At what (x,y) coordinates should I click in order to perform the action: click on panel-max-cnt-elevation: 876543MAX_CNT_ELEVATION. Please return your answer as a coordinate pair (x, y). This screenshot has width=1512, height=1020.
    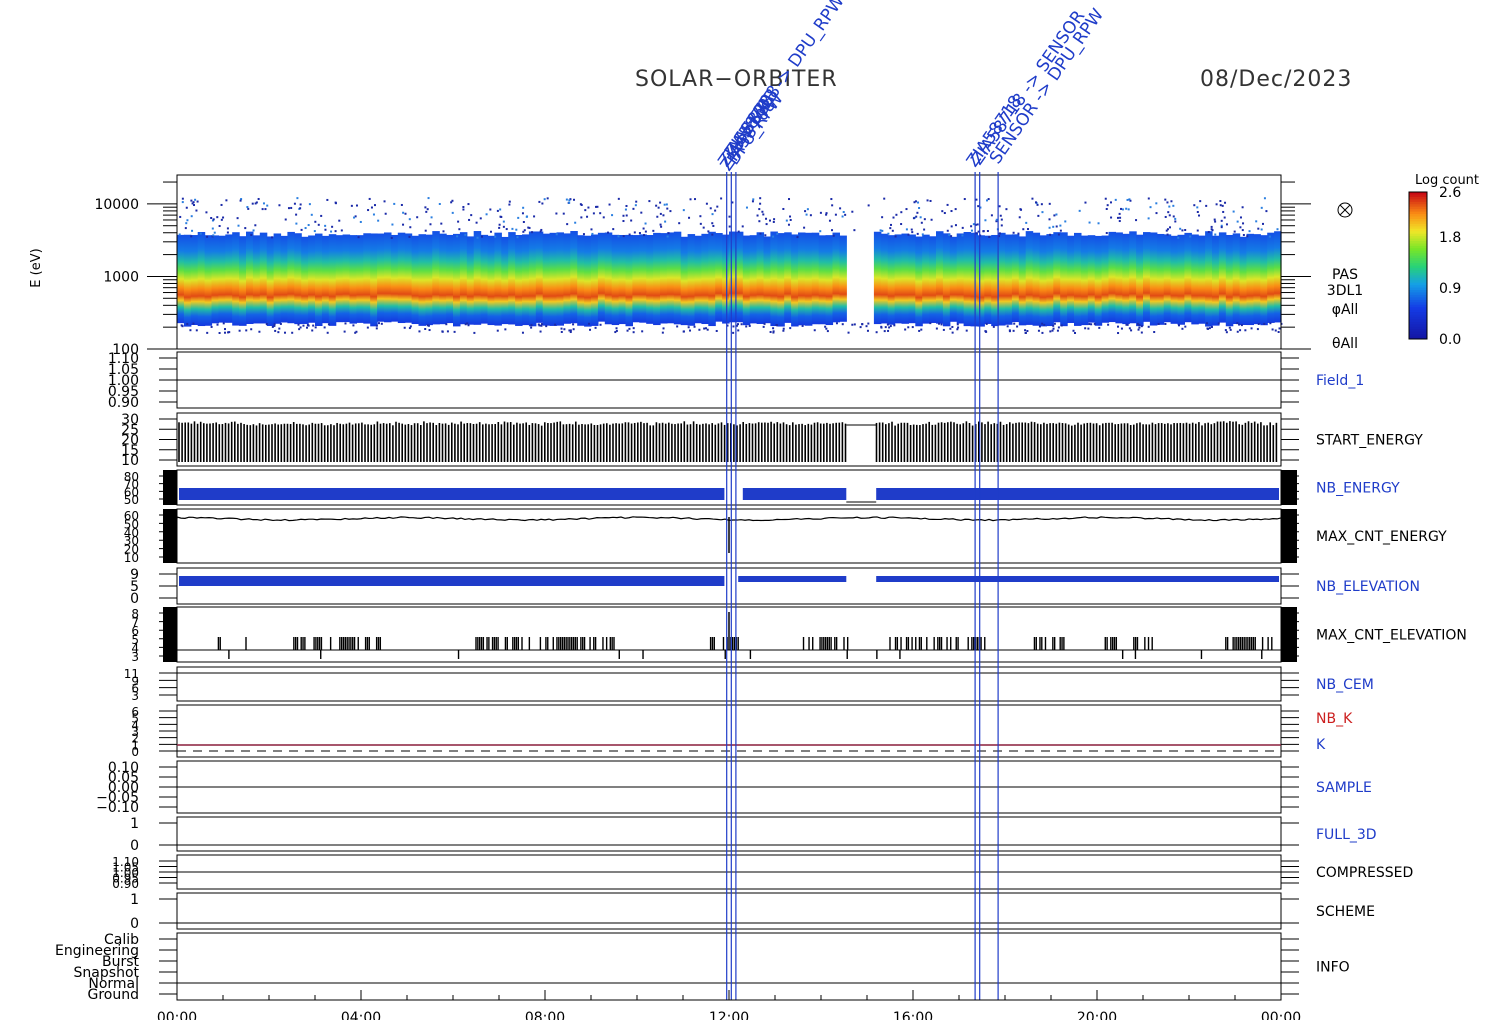
    Looking at the image, I should click on (799, 635).